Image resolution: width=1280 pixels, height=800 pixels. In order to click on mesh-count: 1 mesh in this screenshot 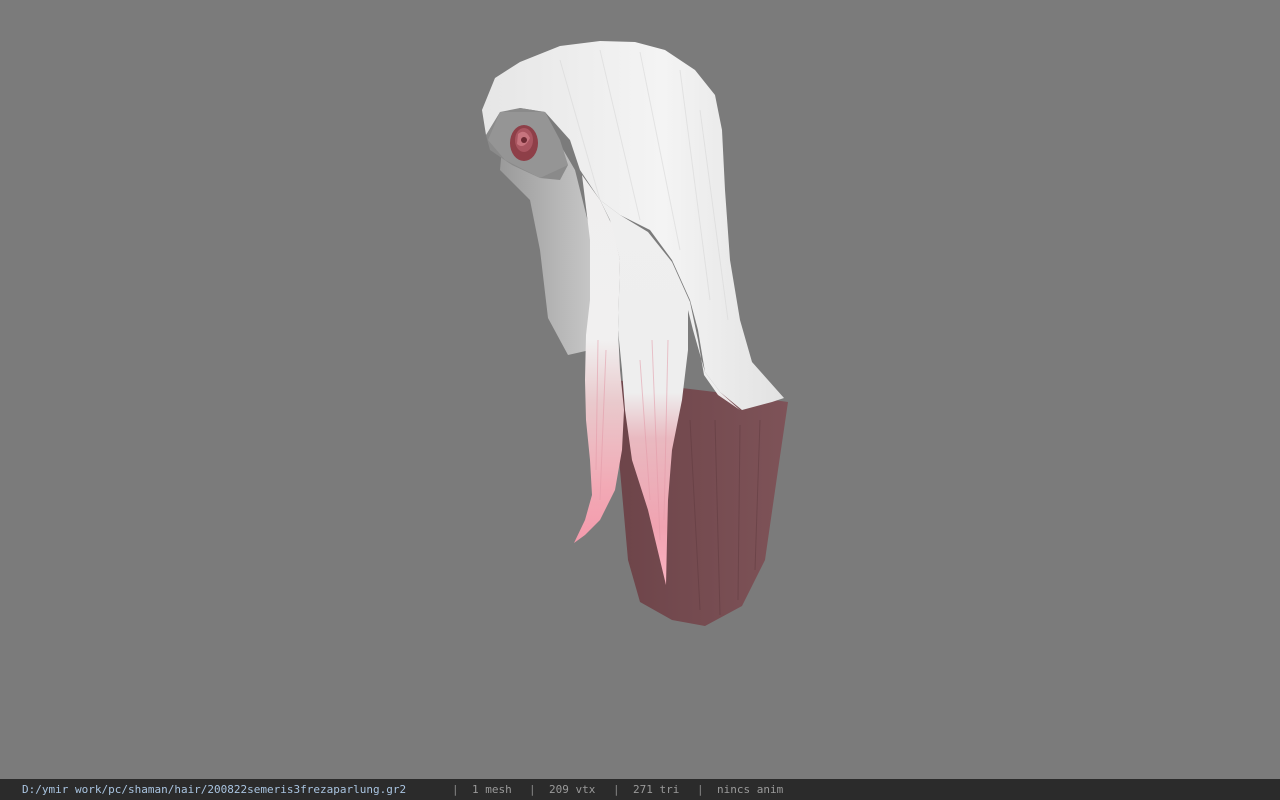, I will do `click(492, 789)`.